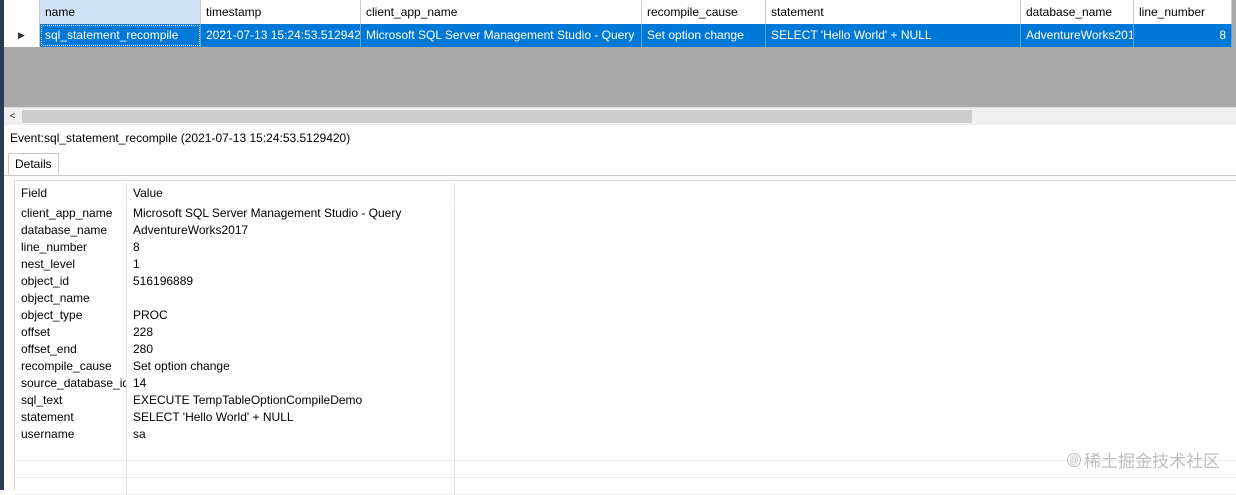 This screenshot has width=1236, height=495. I want to click on field-name: object_type, so click(71, 315).